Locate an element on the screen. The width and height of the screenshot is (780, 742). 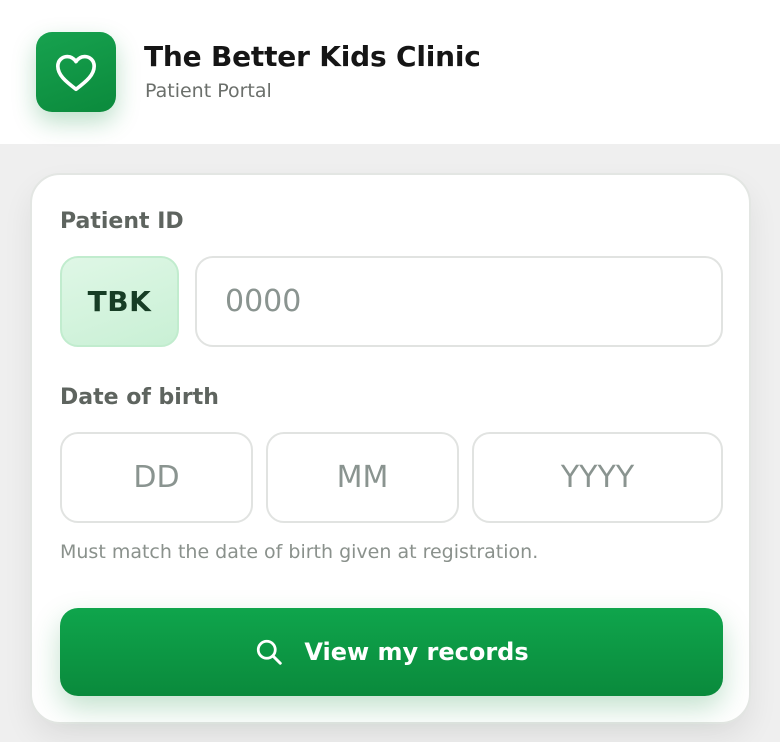
dob-day-input is located at coordinates (156, 477).